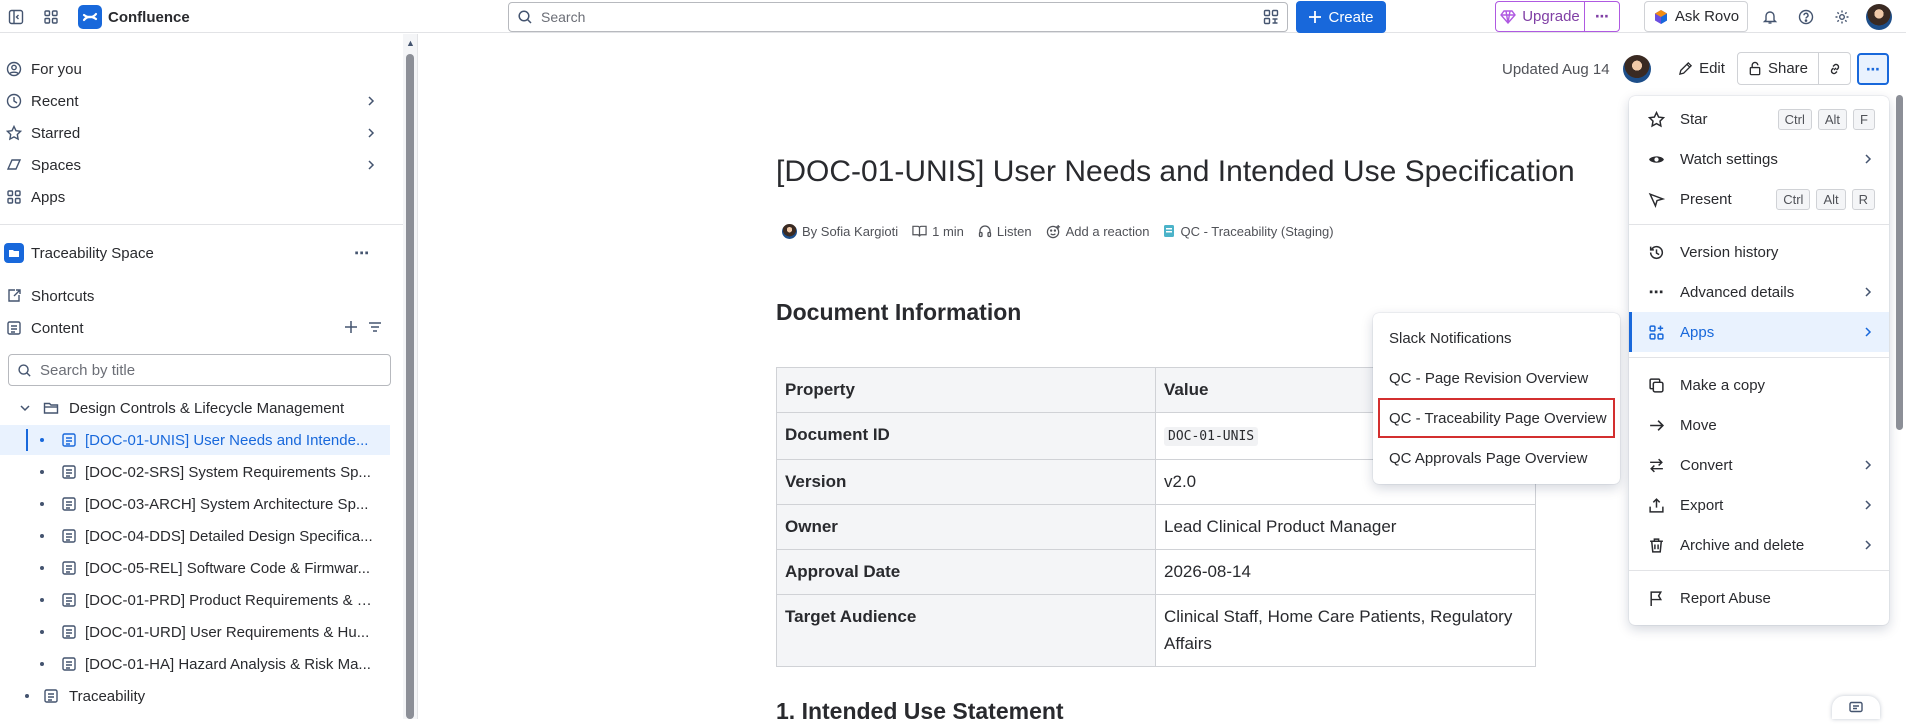 This screenshot has width=1906, height=725. What do you see at coordinates (1660, 16) in the screenshot?
I see `rovo-icon` at bounding box center [1660, 16].